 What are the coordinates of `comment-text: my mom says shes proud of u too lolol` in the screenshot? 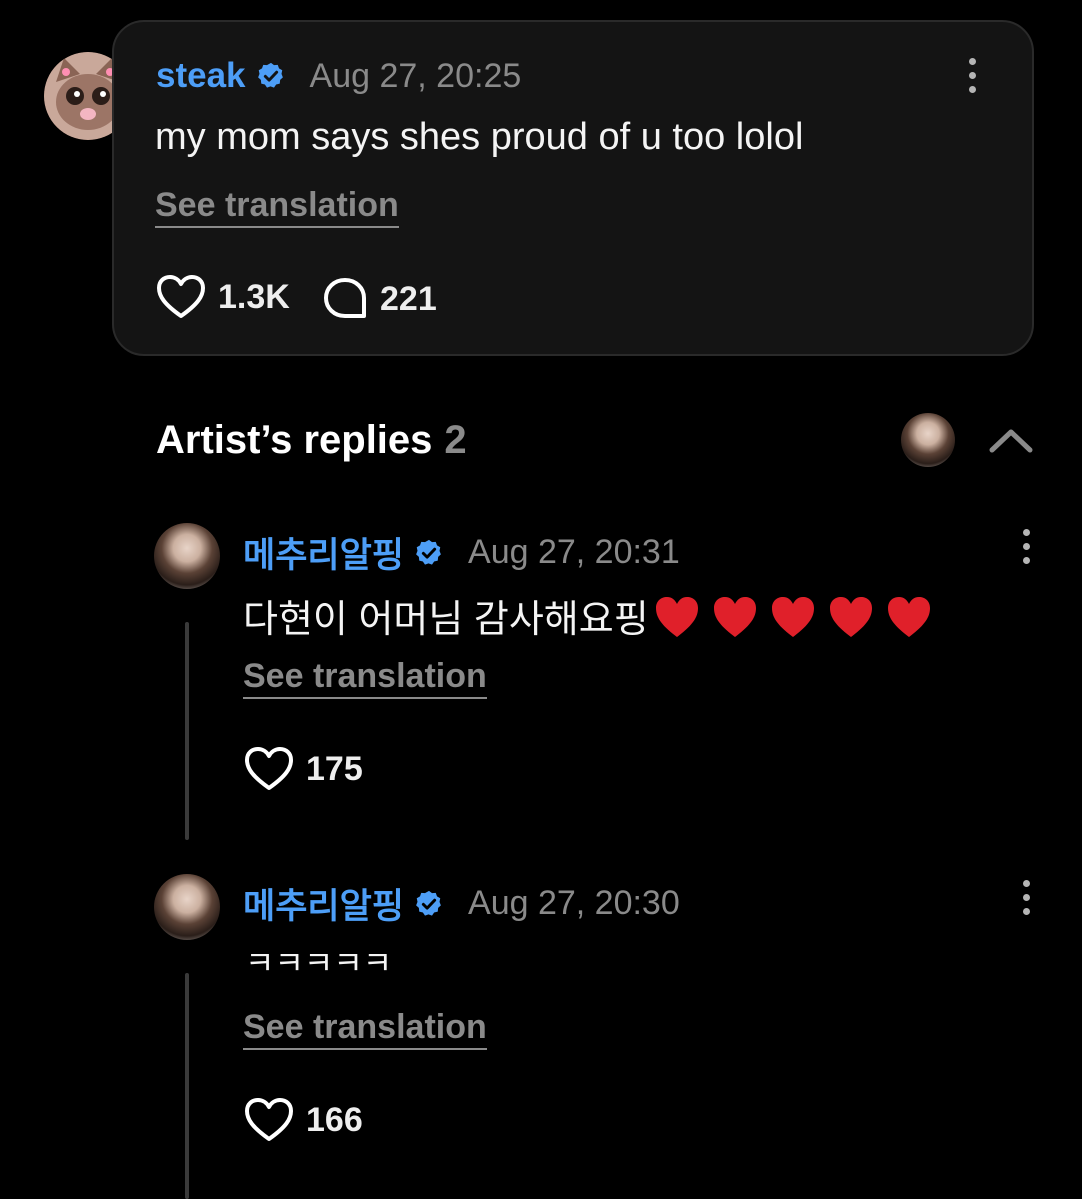 It's located at (479, 137).